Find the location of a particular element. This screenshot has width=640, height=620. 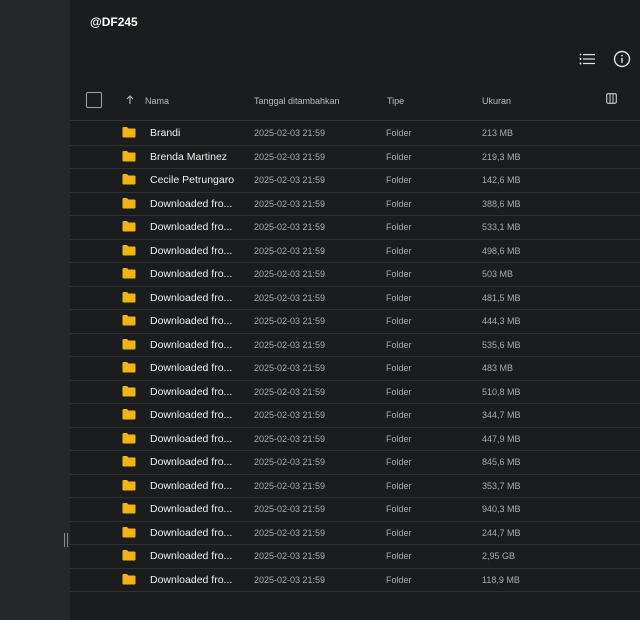

list-view-button is located at coordinates (587, 59).